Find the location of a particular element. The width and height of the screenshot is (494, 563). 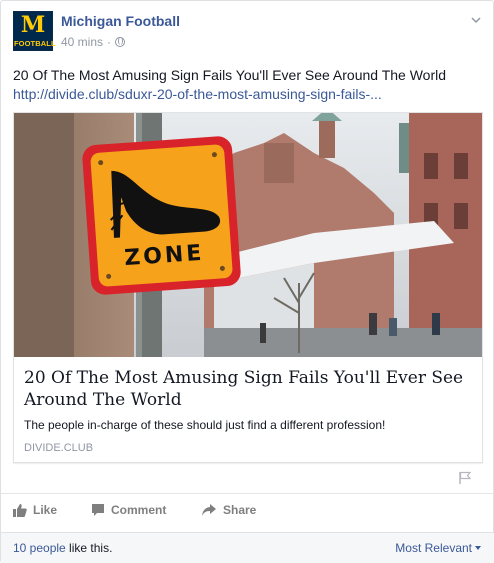

share-button: Share is located at coordinates (228, 510).